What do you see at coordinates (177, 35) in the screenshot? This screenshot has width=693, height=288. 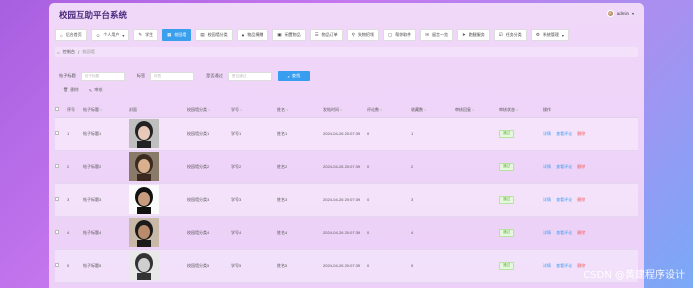 I see `nav-item-3: ▦ 校园墙` at bounding box center [177, 35].